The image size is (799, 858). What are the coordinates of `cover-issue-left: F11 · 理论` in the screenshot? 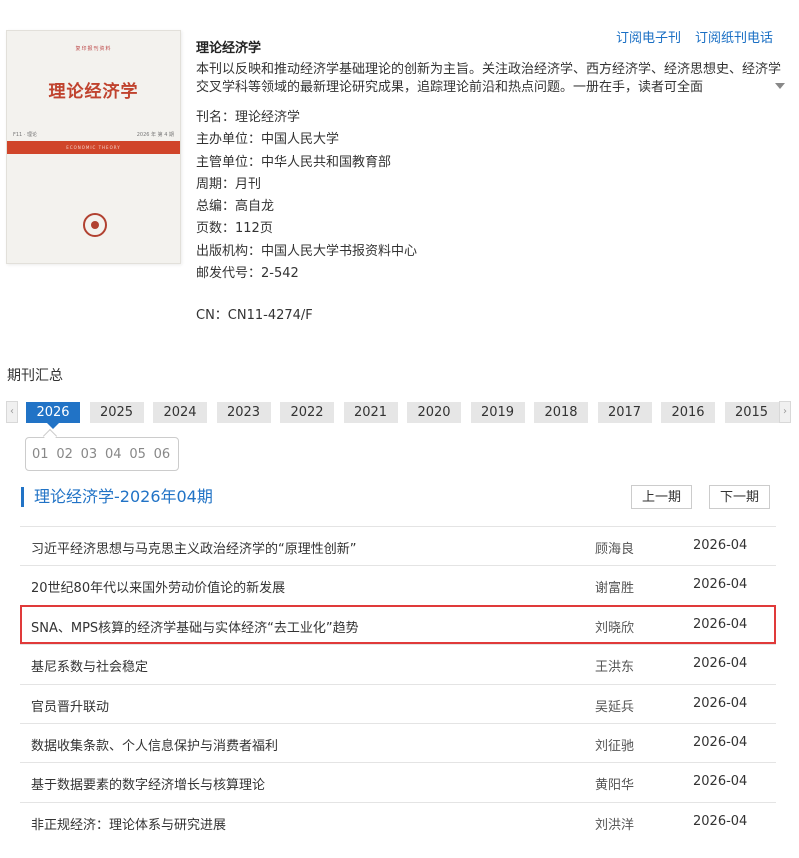 It's located at (25, 135).